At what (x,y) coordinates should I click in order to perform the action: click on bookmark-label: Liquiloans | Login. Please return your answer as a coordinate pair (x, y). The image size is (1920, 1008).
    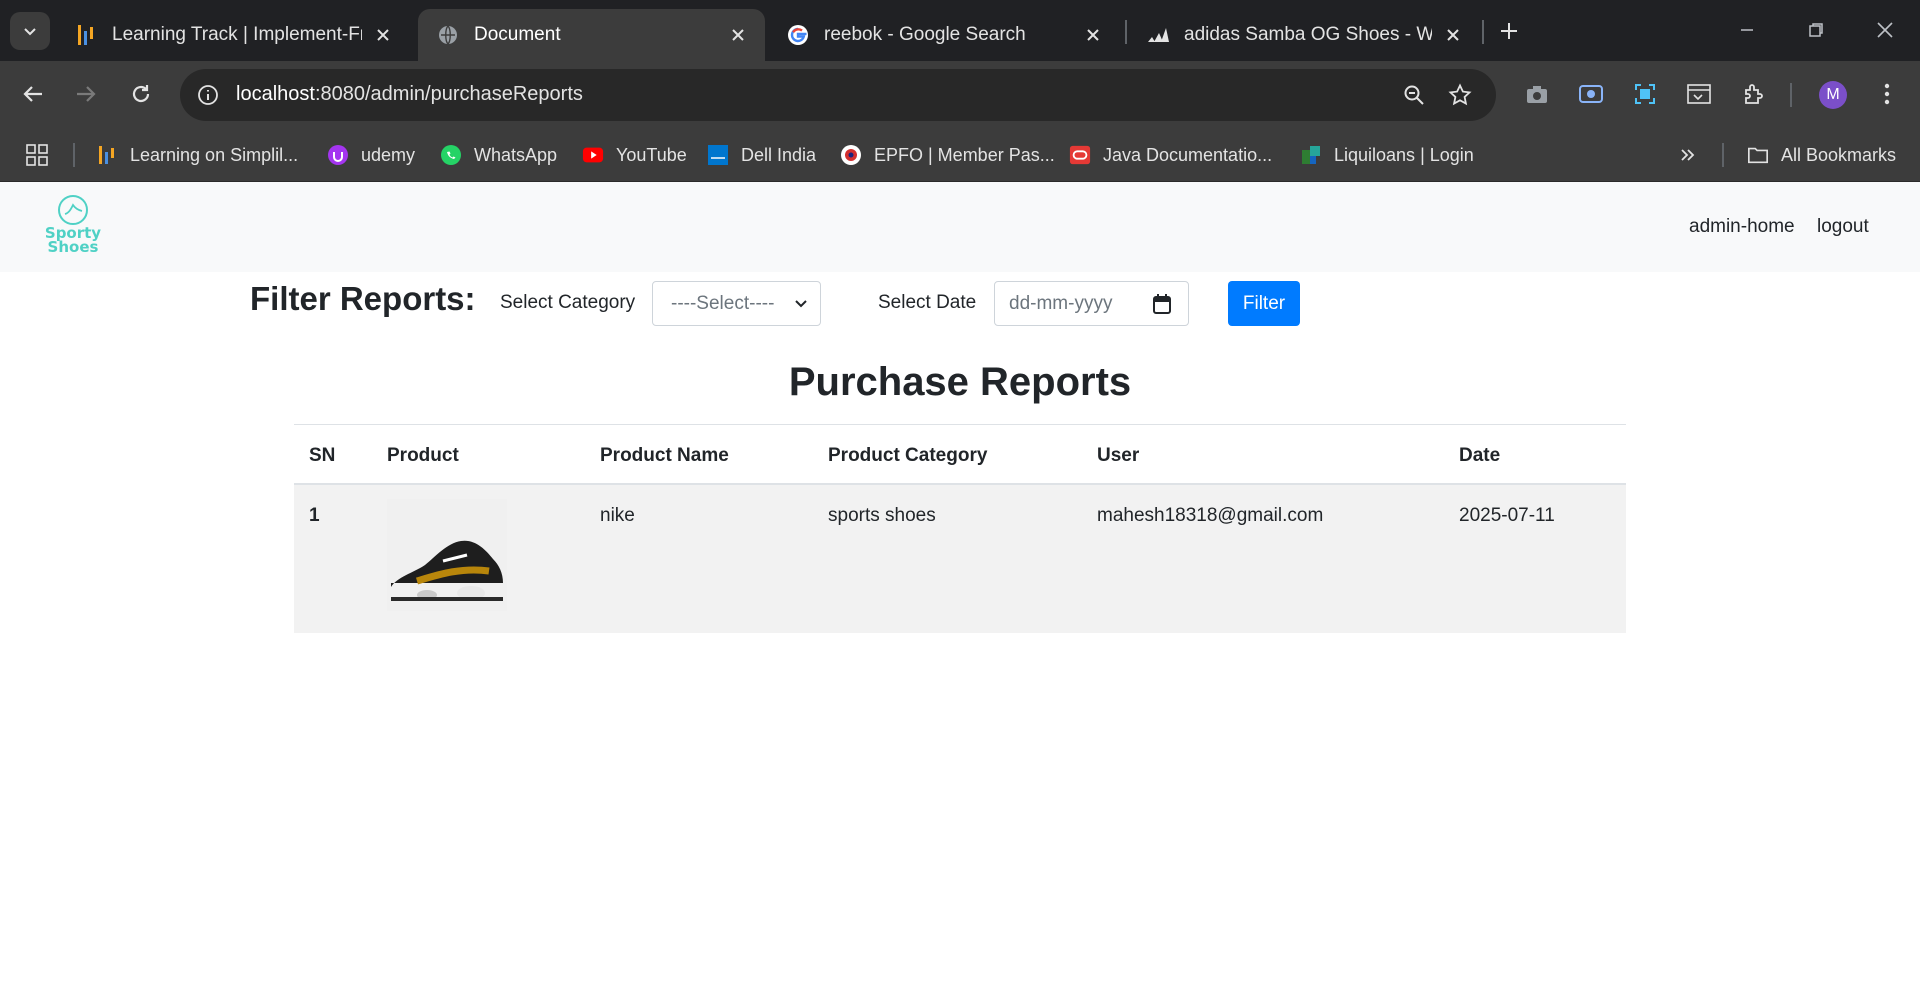
    Looking at the image, I should click on (1404, 154).